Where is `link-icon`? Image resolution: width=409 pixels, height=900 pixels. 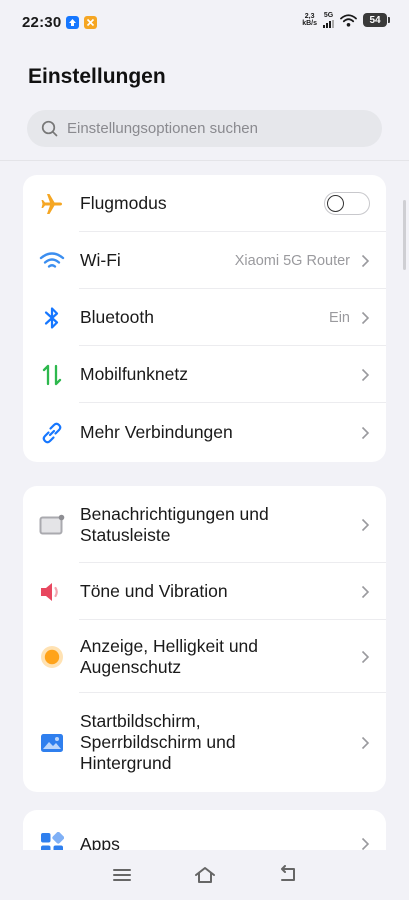
link-icon is located at coordinates (52, 433).